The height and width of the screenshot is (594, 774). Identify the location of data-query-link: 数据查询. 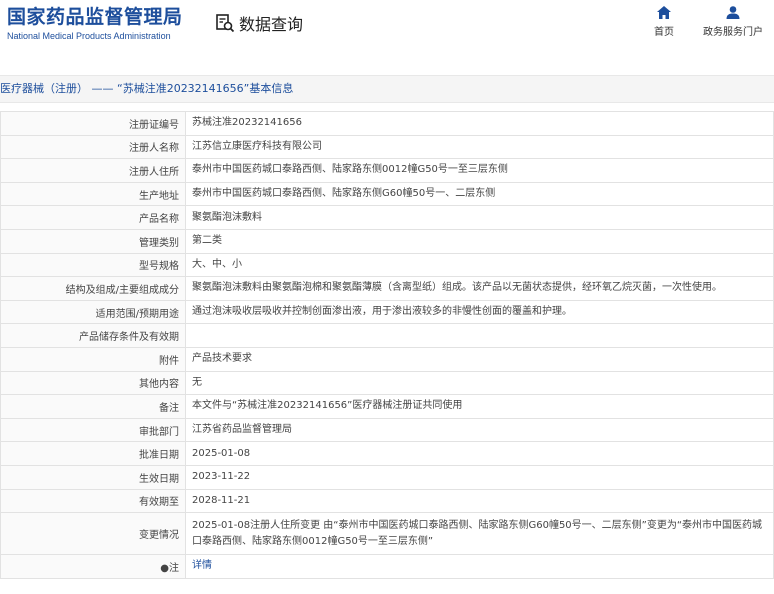
(259, 23).